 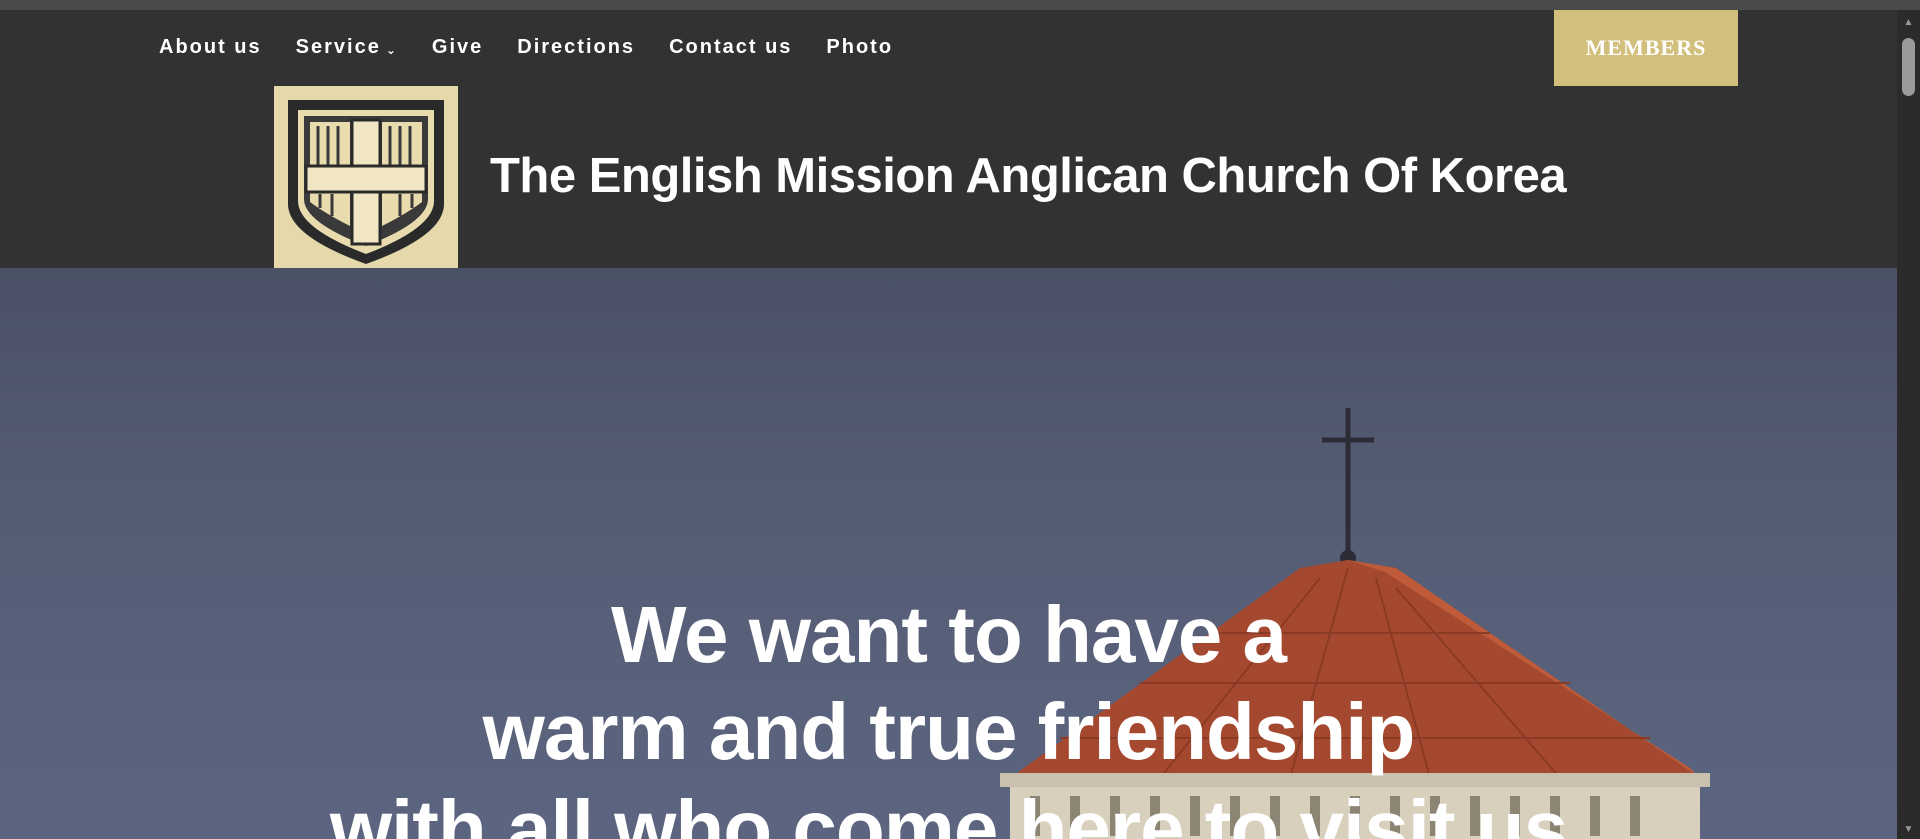 I want to click on nav-item-service: Service ⌄, so click(x=347, y=47).